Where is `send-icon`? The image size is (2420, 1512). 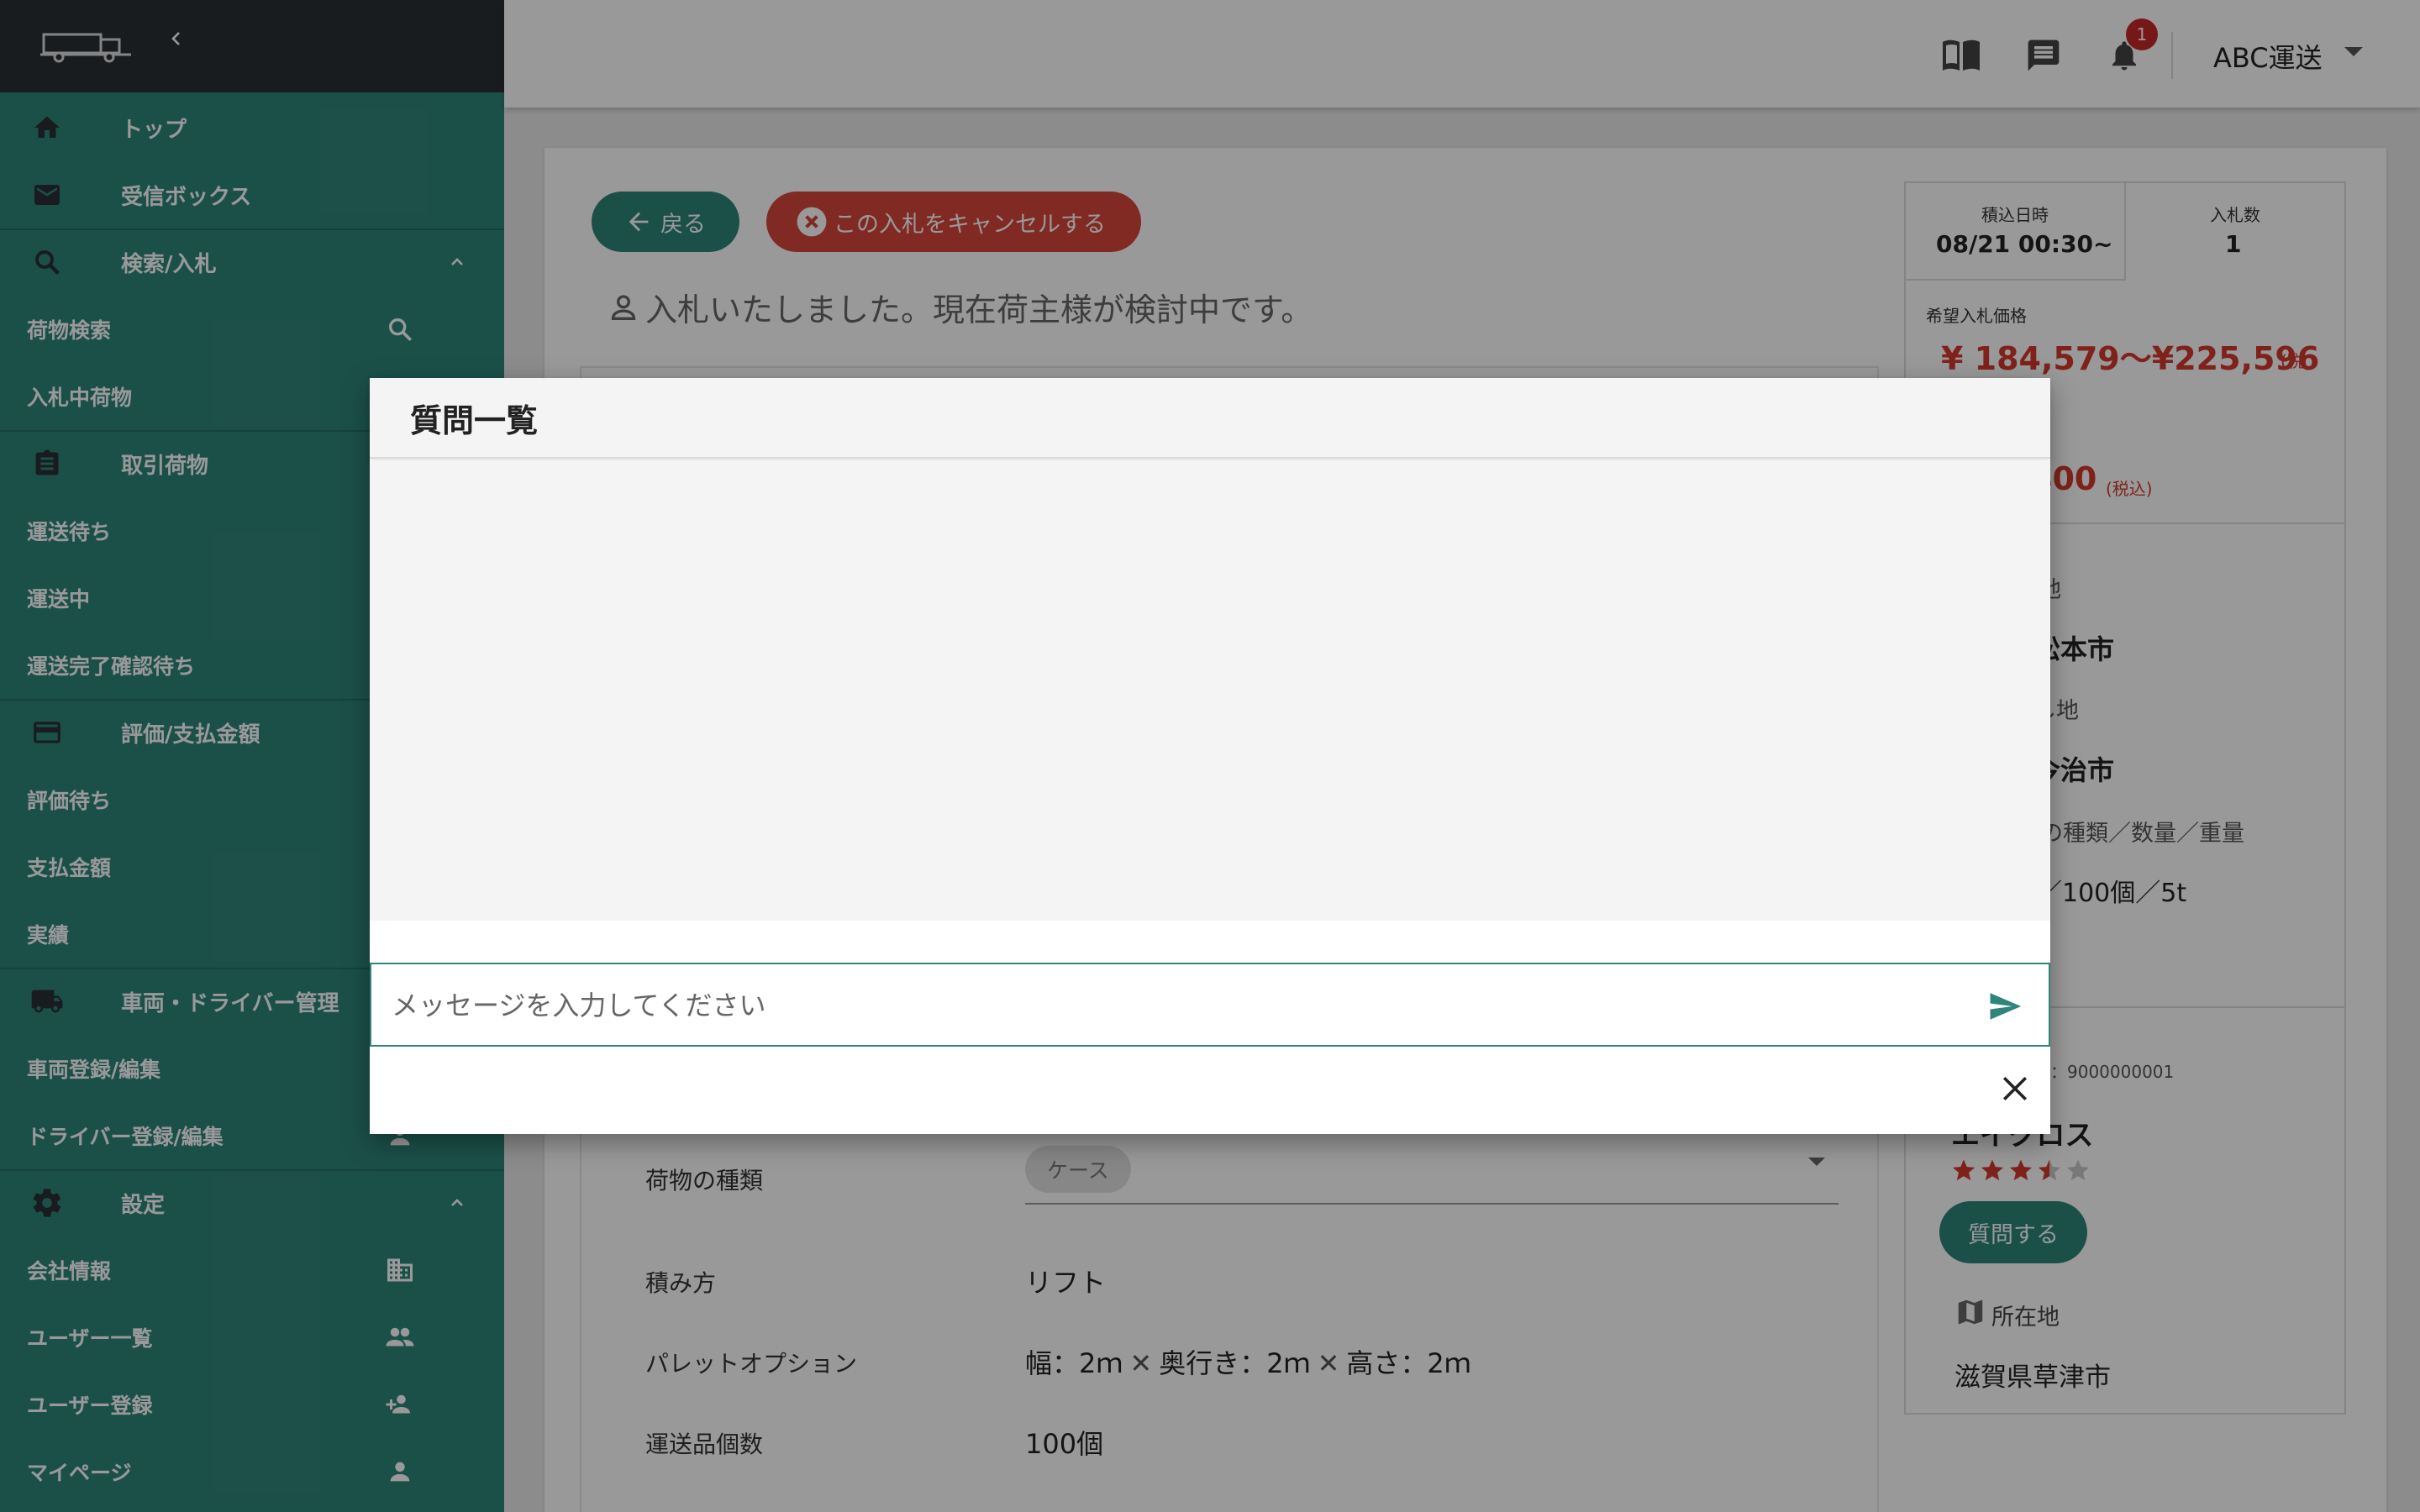
send-icon is located at coordinates (2006, 1006).